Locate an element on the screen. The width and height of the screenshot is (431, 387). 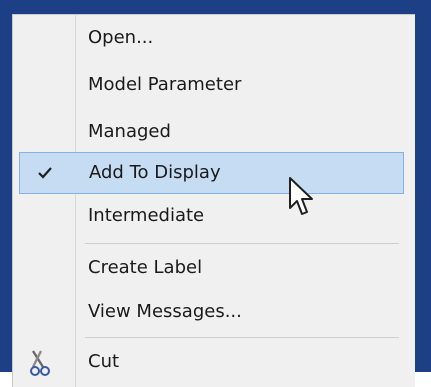
menu-item-add-to-display: Add To Display is located at coordinates (211, 173).